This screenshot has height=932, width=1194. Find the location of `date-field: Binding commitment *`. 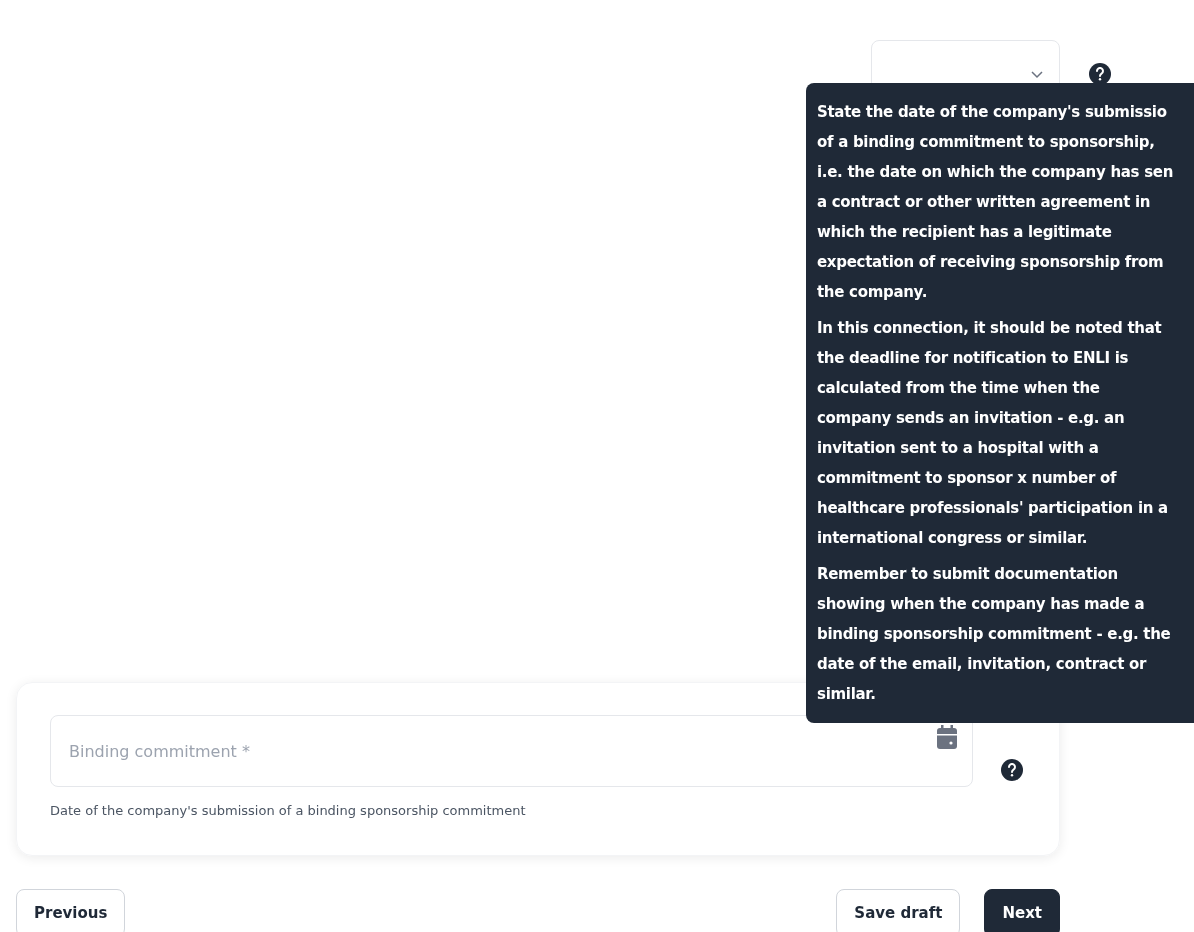

date-field: Binding commitment * is located at coordinates (511, 751).